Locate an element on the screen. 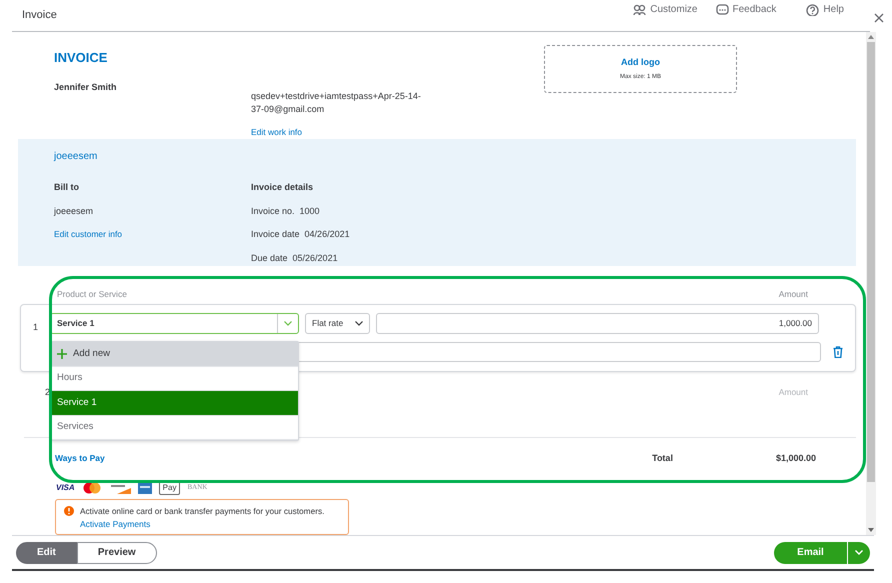  total-amount: $1,000.00 is located at coordinates (796, 458).